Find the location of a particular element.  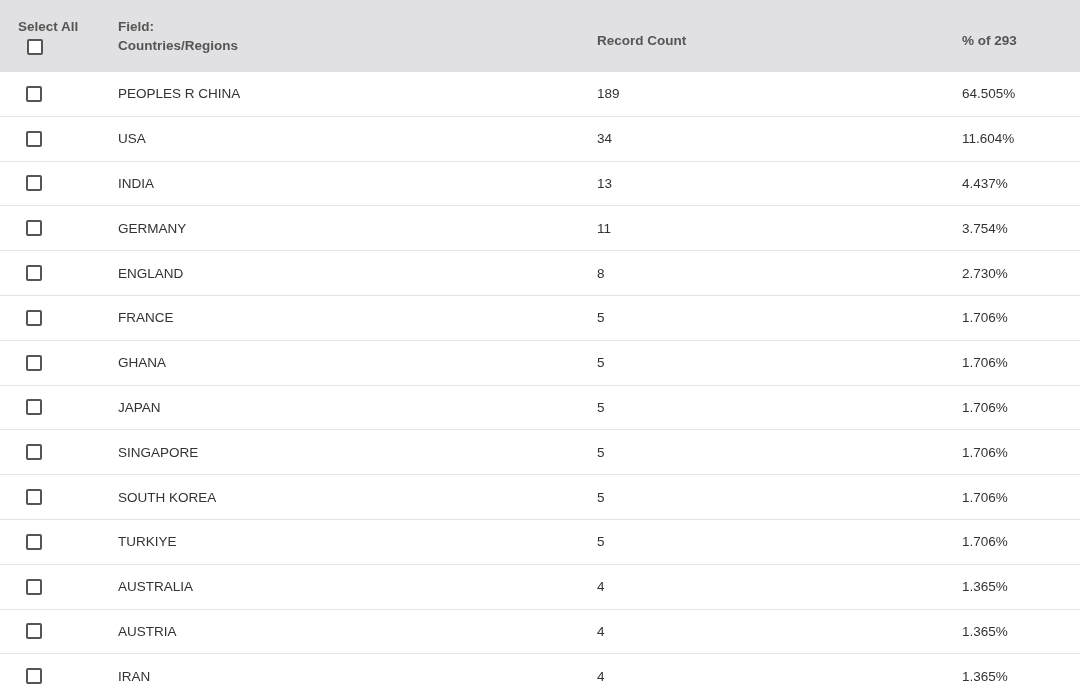

table-cell: SOUTH KOREA is located at coordinates (167, 497).